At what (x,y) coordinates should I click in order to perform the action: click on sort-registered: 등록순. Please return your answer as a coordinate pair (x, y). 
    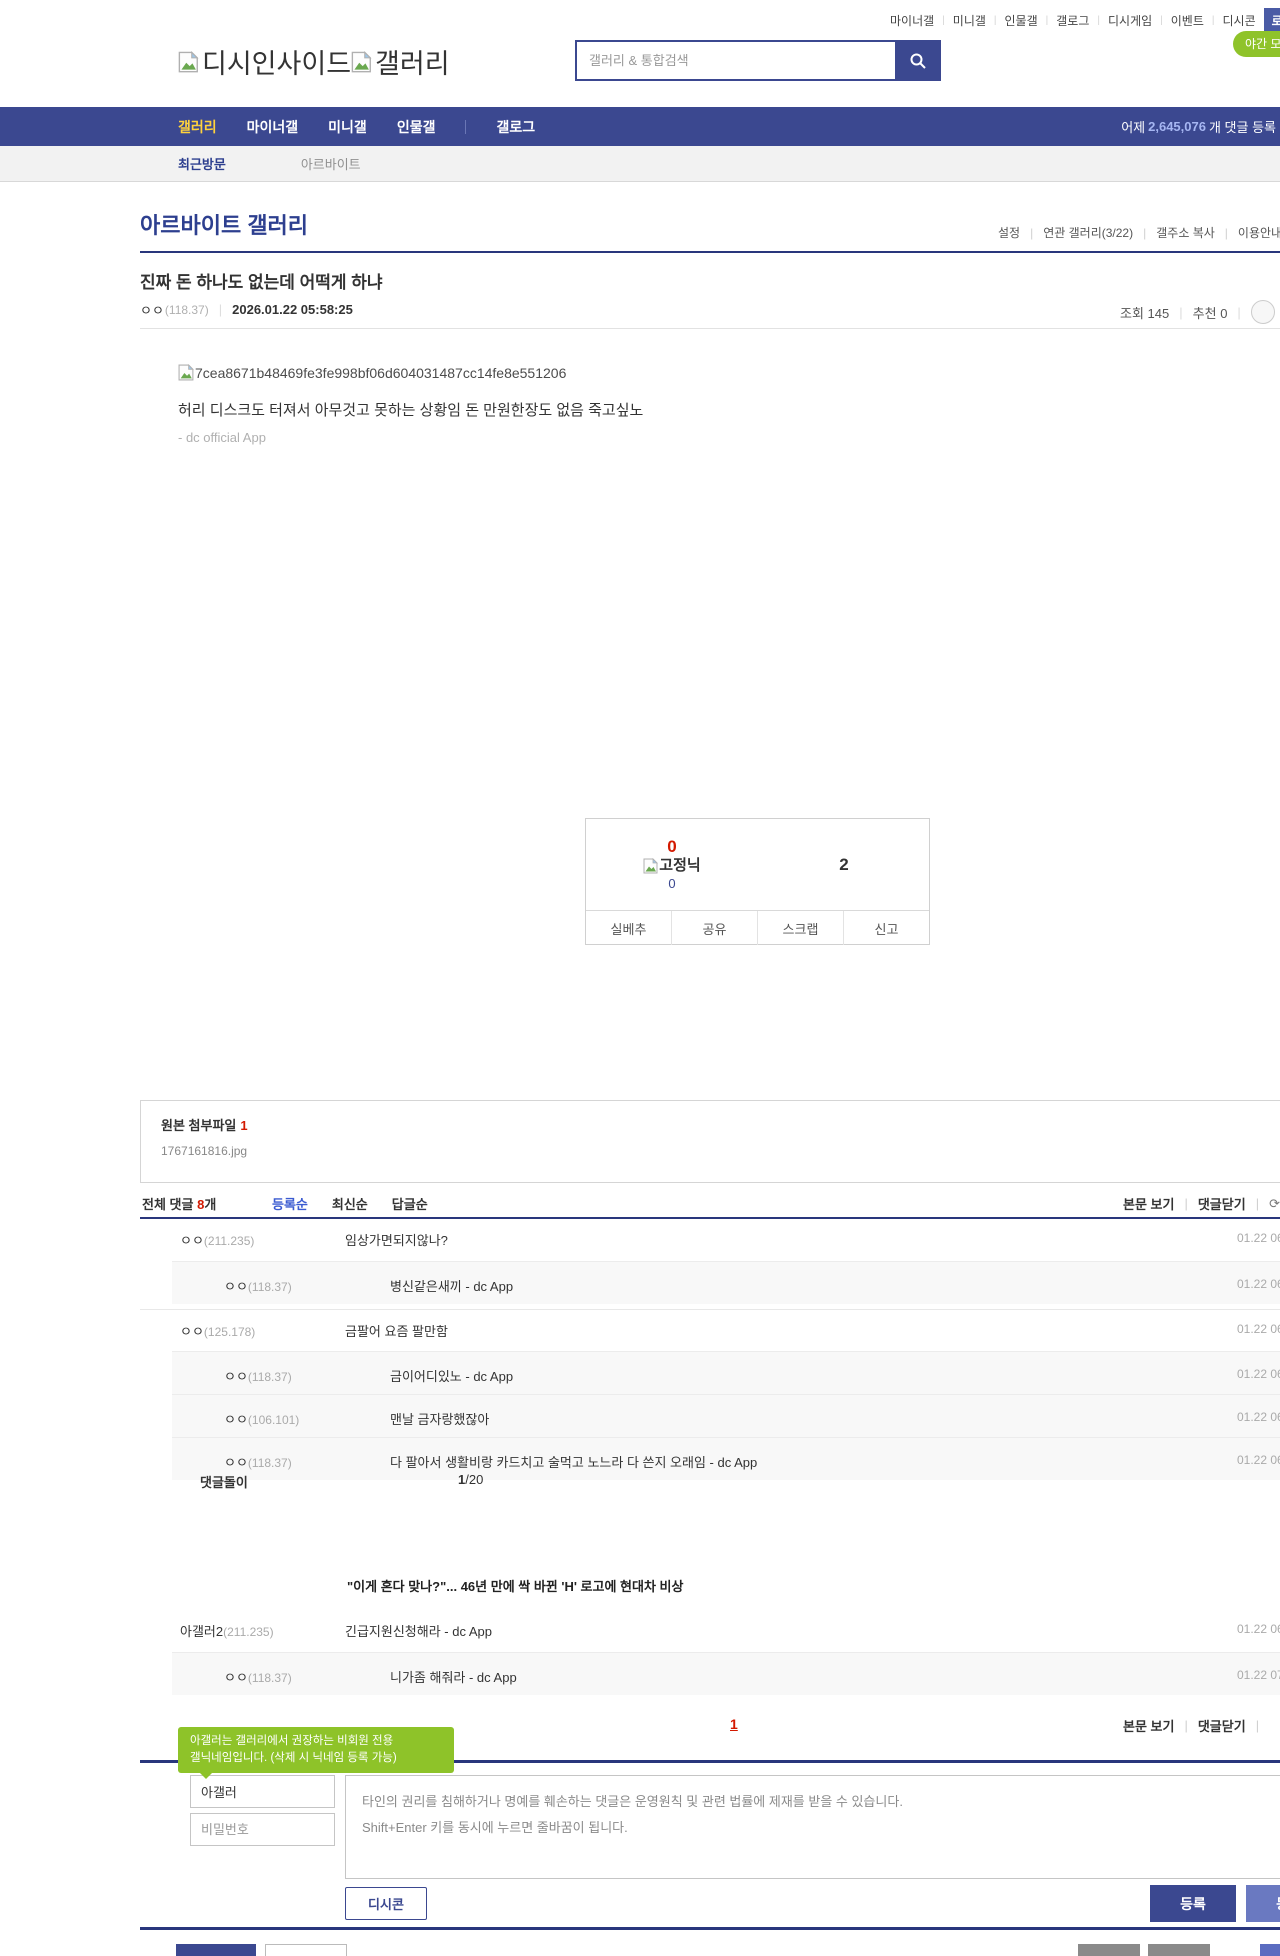
    Looking at the image, I should click on (290, 1203).